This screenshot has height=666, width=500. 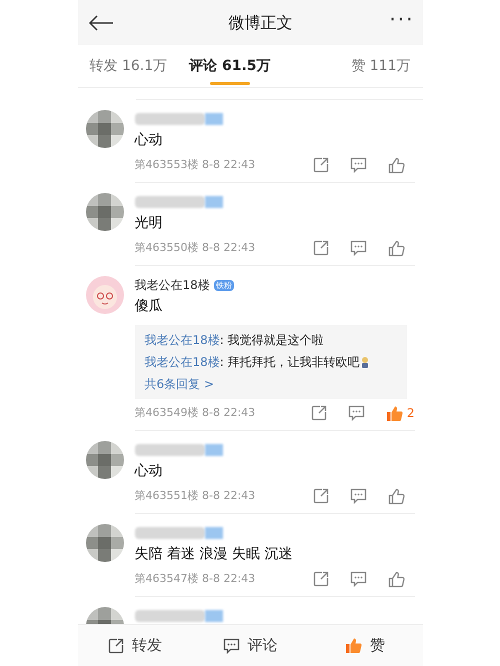 I want to click on page-title: 微博正文, so click(x=260, y=23).